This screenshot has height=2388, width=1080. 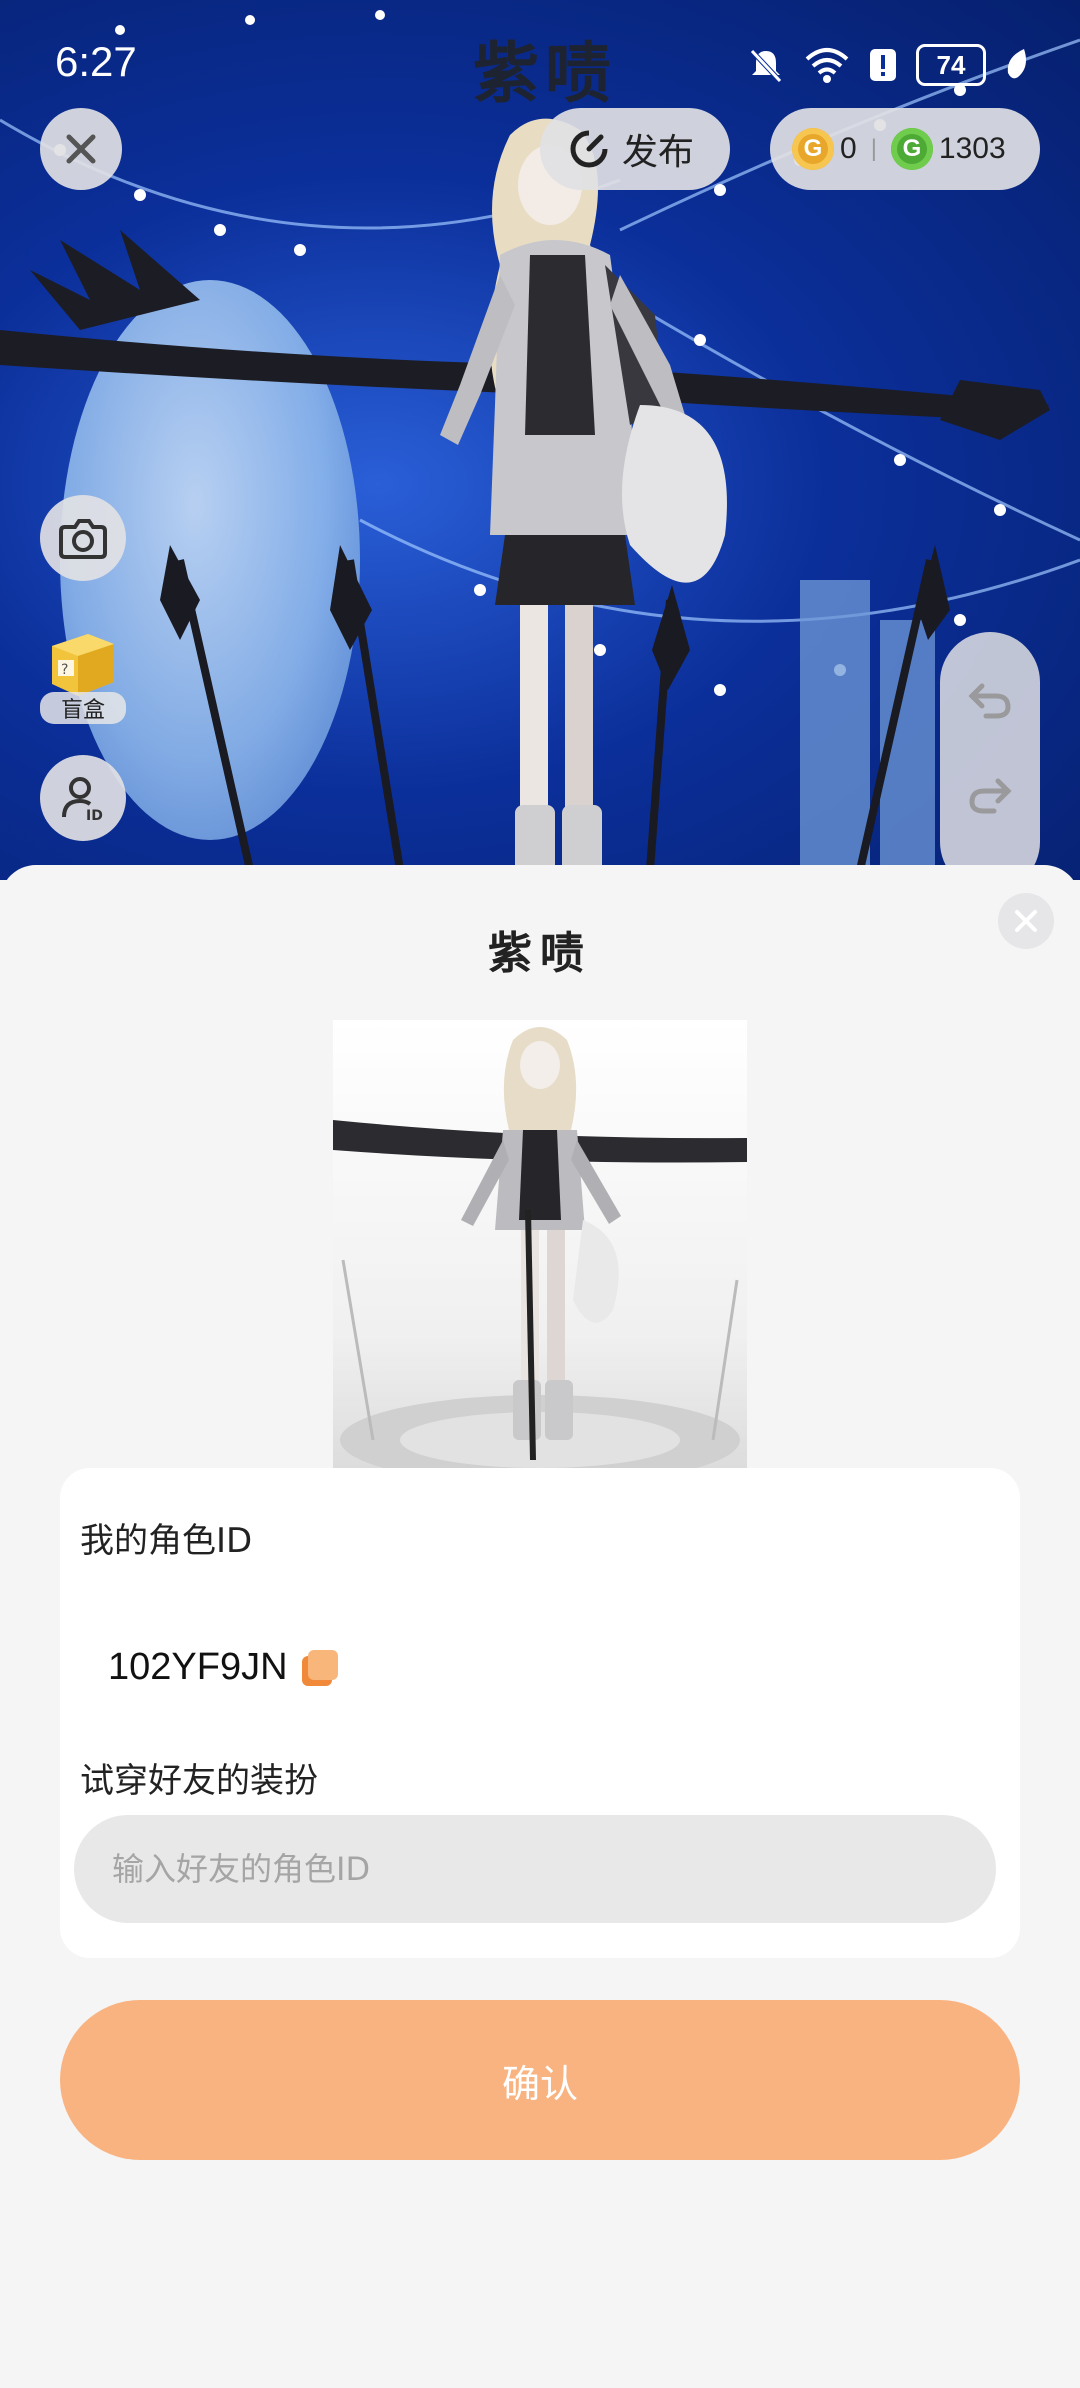 I want to click on redo-button, so click(x=990, y=795).